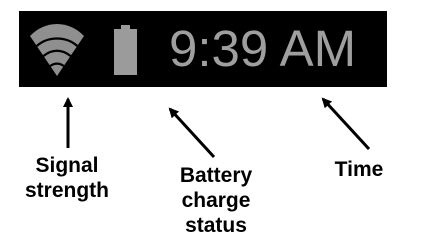 This screenshot has height=243, width=421. I want to click on wifi-signal-icon, so click(57, 50).